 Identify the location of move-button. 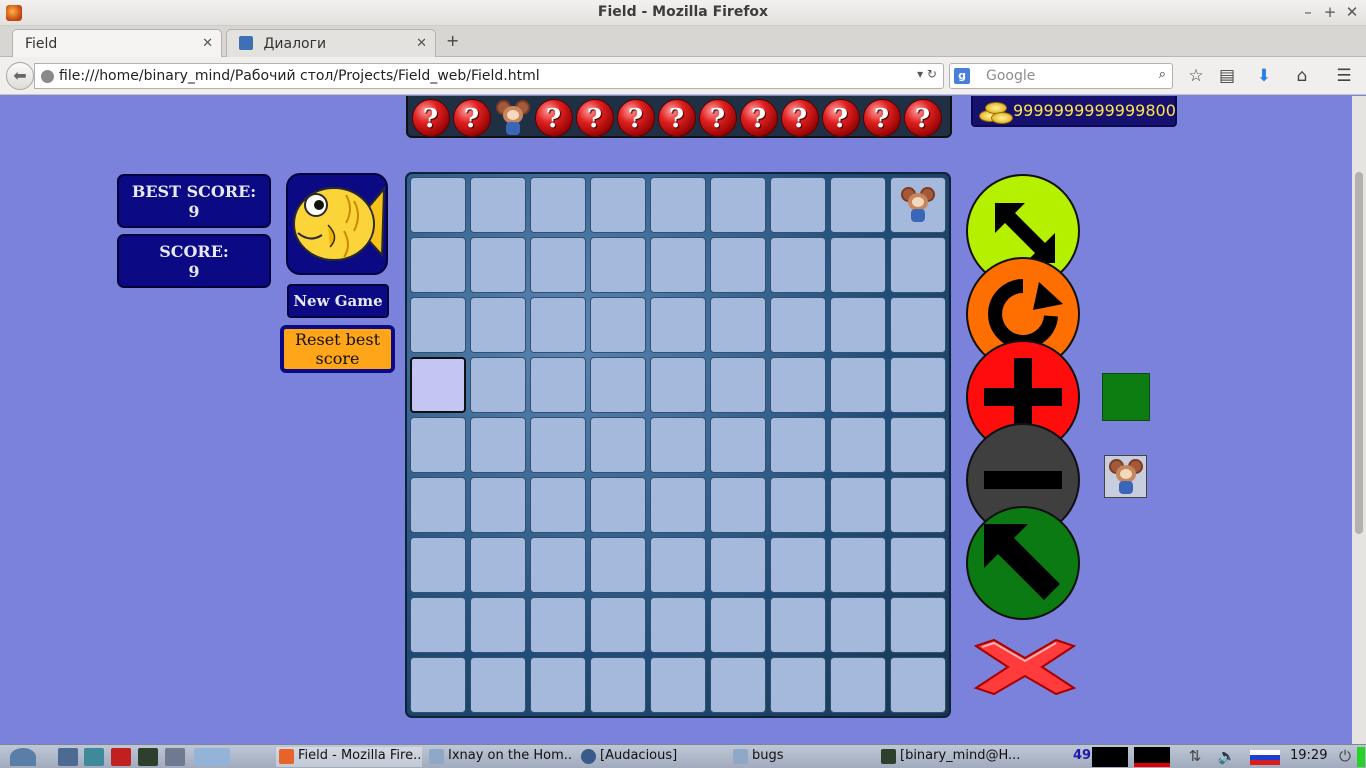
(1023, 563).